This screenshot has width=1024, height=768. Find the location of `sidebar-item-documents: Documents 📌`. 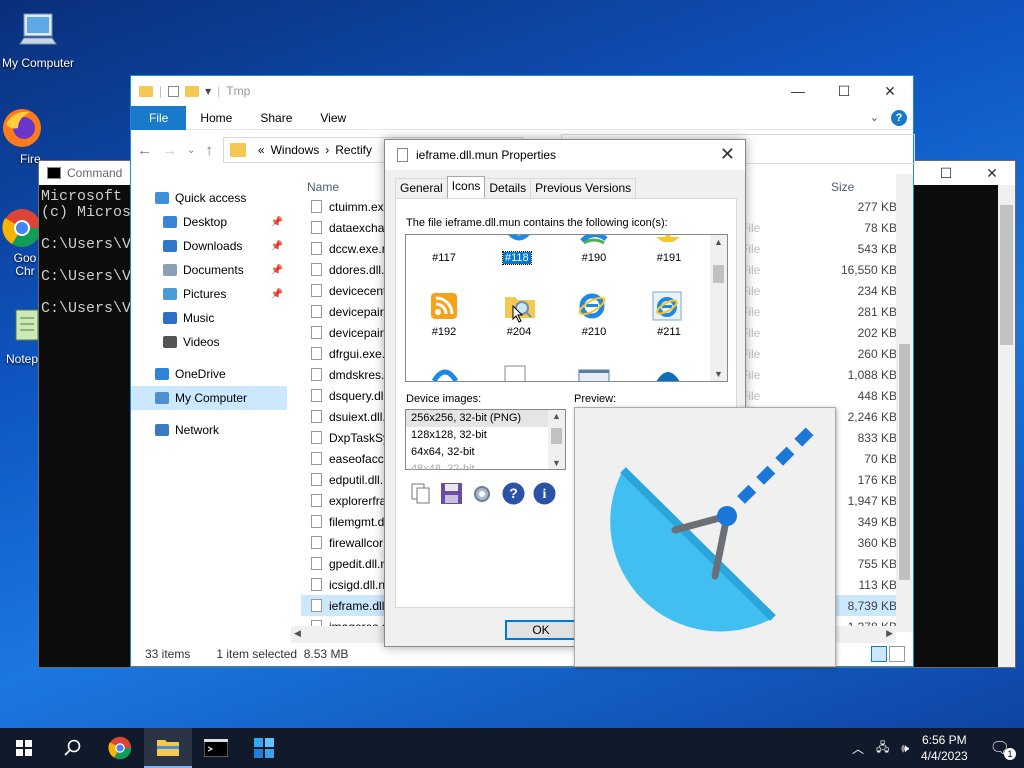

sidebar-item-documents: Documents 📌 is located at coordinates (209, 270).